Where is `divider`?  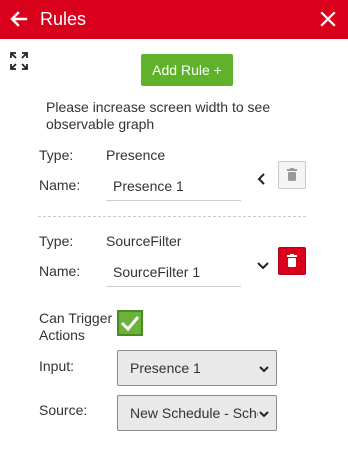 divider is located at coordinates (172, 216).